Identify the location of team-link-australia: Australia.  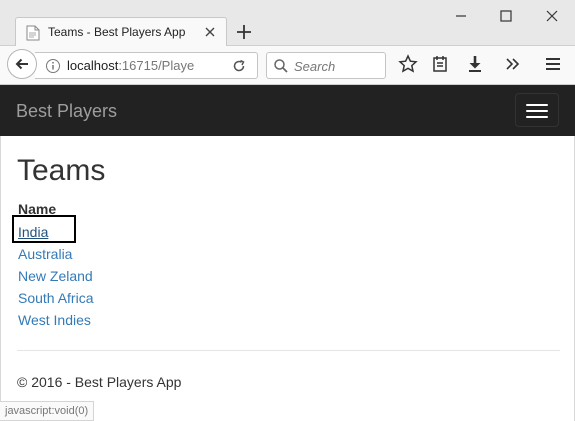
(45, 254).